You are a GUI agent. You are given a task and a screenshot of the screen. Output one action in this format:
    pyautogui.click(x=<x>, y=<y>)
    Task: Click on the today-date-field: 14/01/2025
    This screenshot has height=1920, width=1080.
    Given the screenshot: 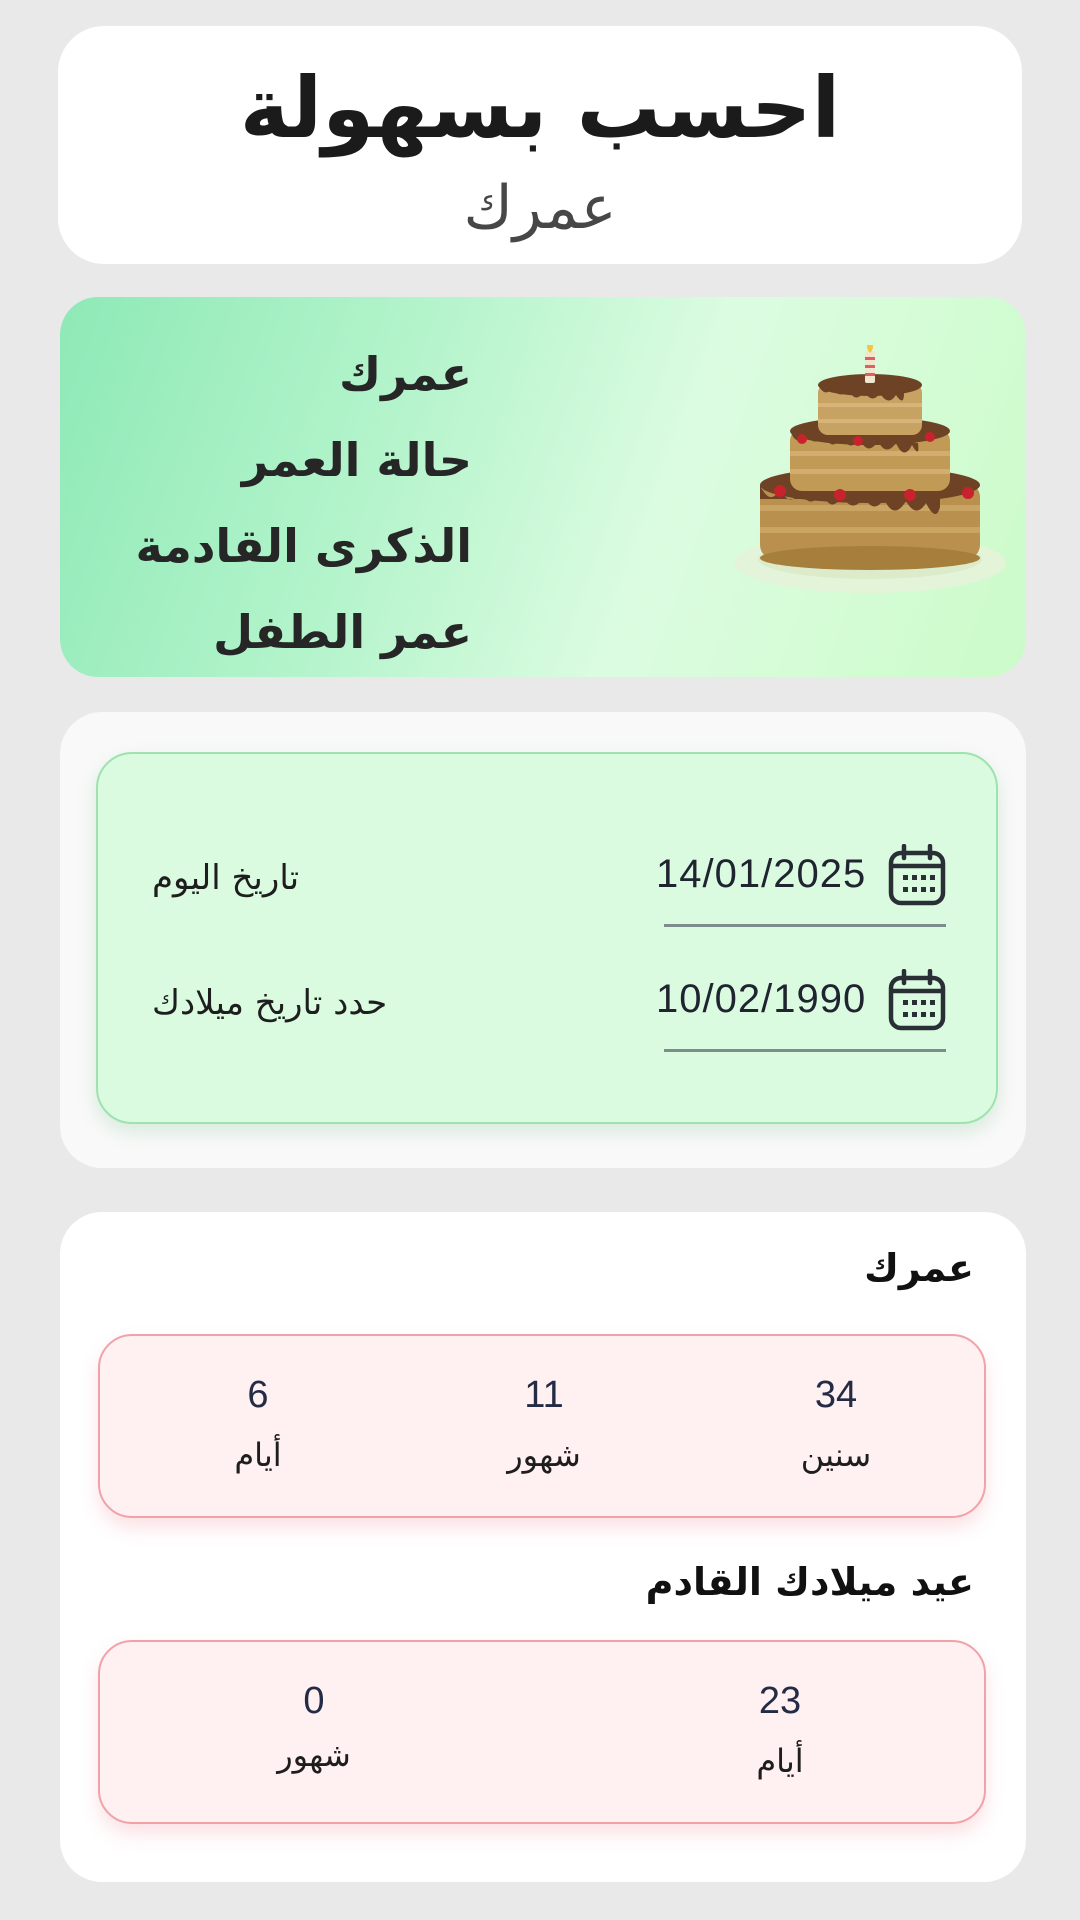 What is the action you would take?
    pyautogui.click(x=801, y=882)
    